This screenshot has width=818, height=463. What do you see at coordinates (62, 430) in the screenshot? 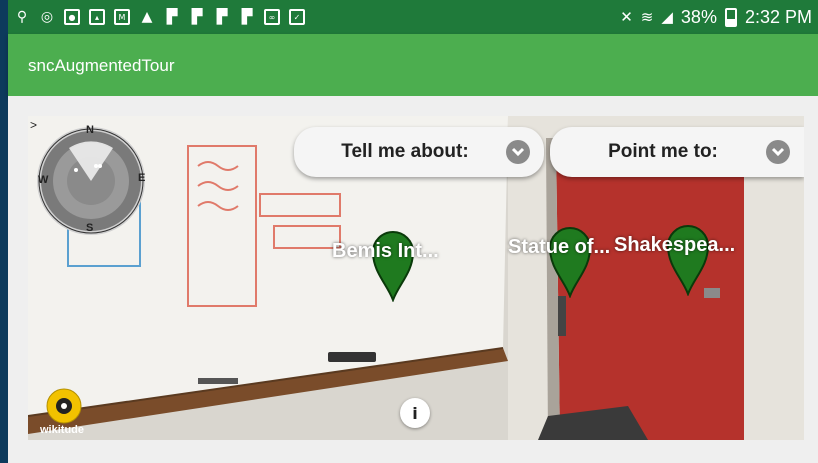
I see `wikitude-brand-text: wikitude` at bounding box center [62, 430].